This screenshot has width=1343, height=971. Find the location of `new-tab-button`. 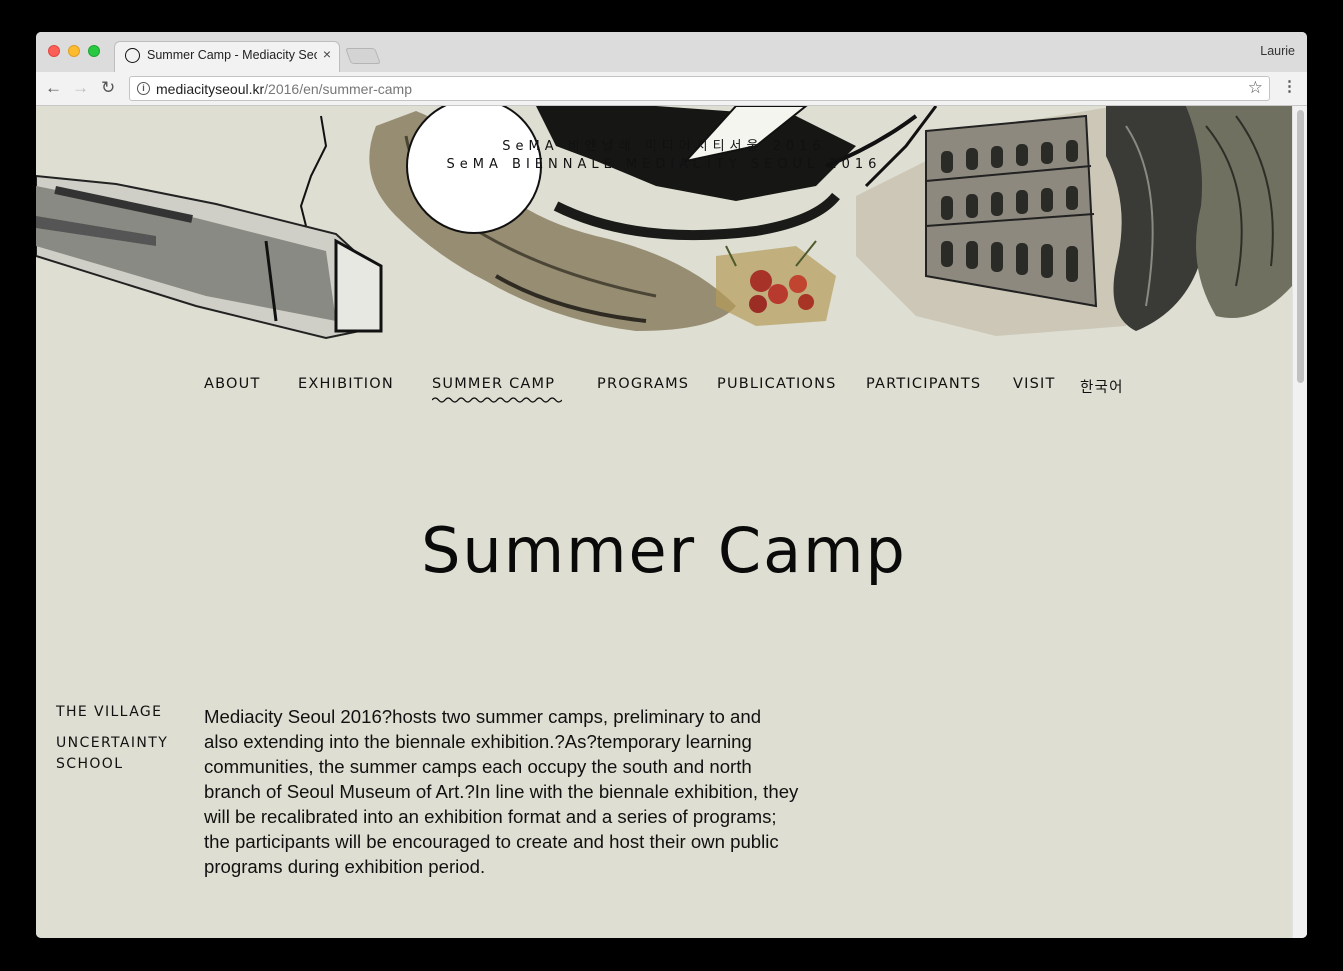

new-tab-button is located at coordinates (363, 56).